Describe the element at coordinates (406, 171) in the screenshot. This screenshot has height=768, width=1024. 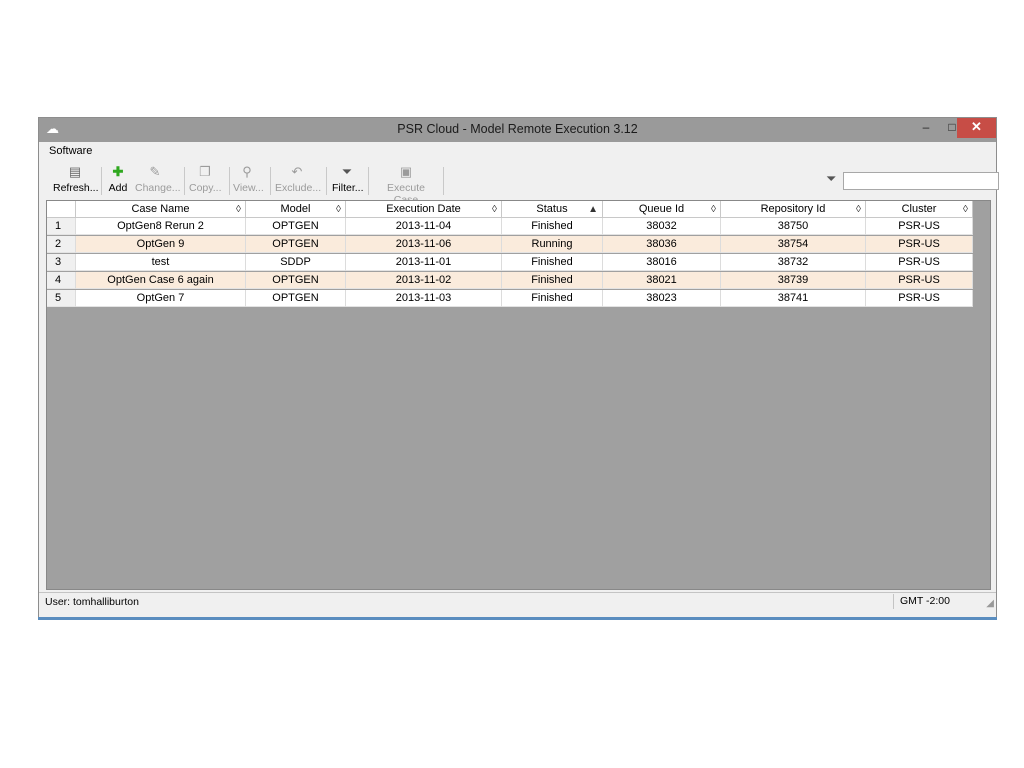
I see `execute-icon: ▣` at that location.